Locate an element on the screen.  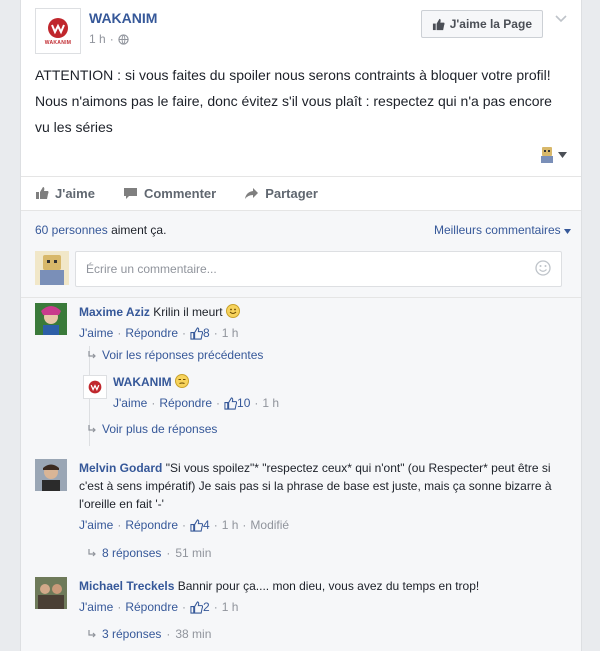
replies-link: 8 réponses · 51 min is located at coordinates (149, 553).